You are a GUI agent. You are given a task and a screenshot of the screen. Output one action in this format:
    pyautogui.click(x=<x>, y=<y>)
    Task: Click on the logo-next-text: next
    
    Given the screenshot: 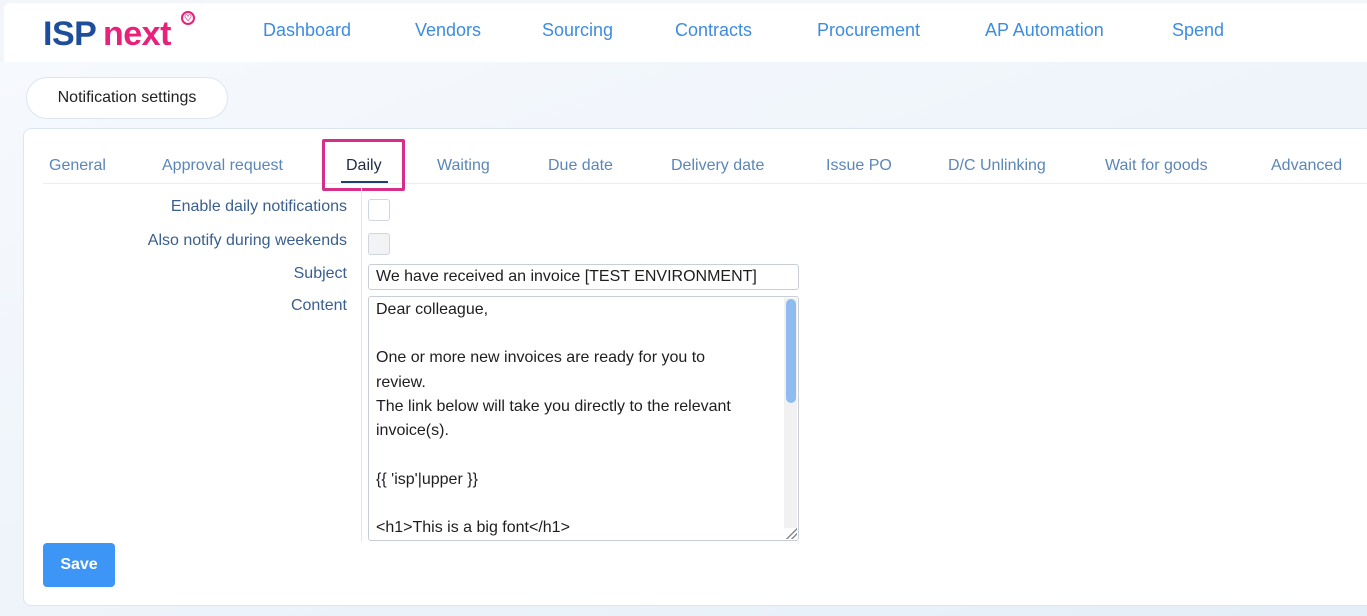 What is the action you would take?
    pyautogui.click(x=137, y=34)
    